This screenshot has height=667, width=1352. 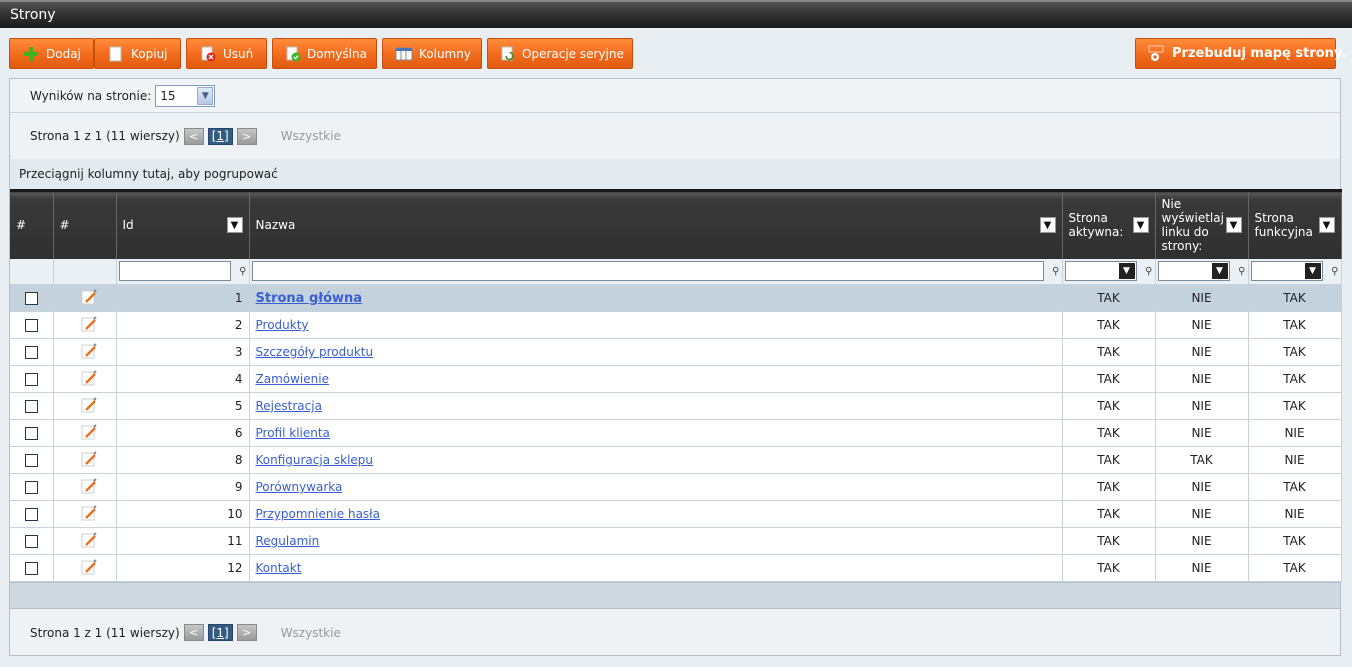 What do you see at coordinates (183, 298) in the screenshot?
I see `row-id: 1` at bounding box center [183, 298].